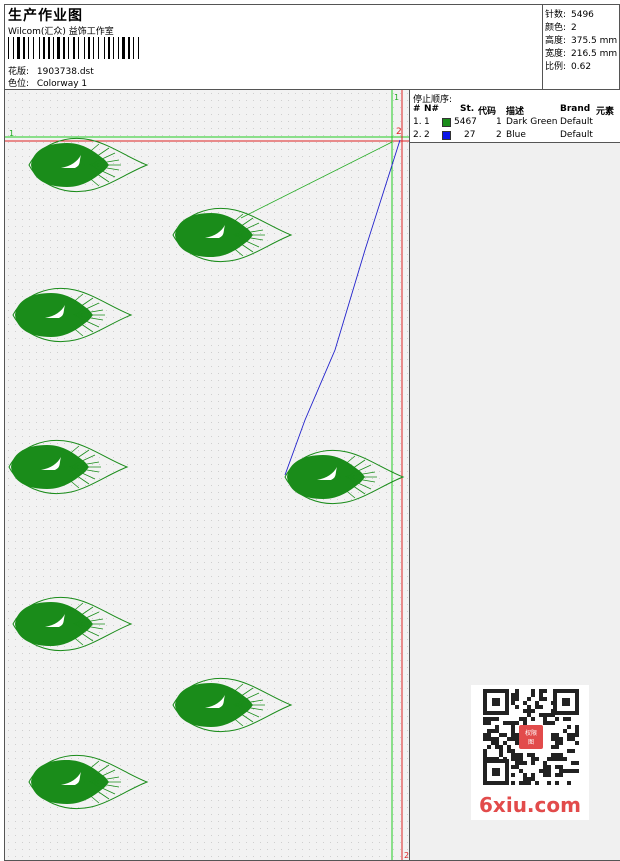 The width and height of the screenshot is (620, 861). What do you see at coordinates (531, 742) in the screenshot?
I see `svg-text: 图` at bounding box center [531, 742].